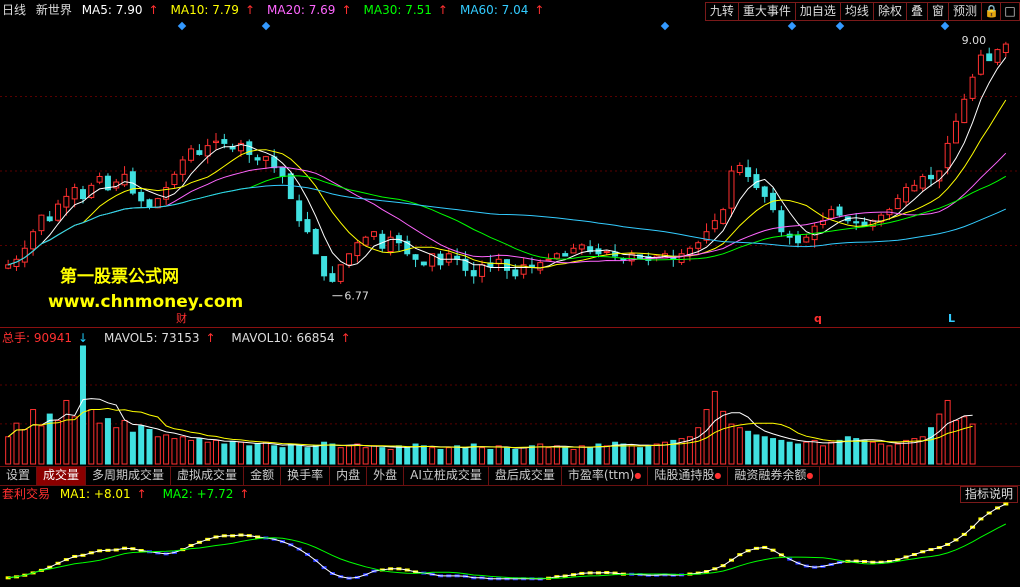  What do you see at coordinates (945, 26) in the screenshot?
I see `diamond-marker` at bounding box center [945, 26].